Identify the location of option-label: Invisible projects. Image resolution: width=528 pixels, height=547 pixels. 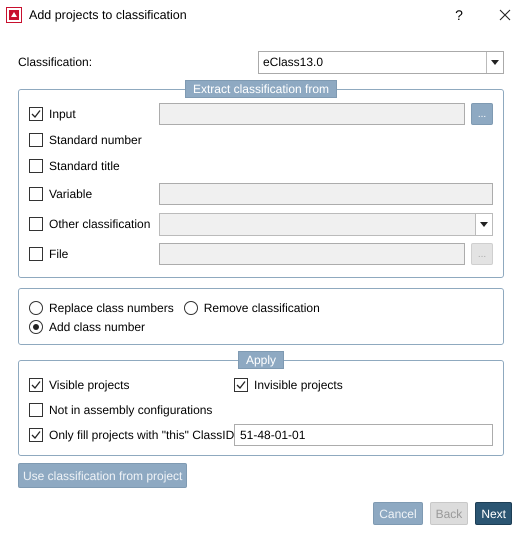
(298, 385).